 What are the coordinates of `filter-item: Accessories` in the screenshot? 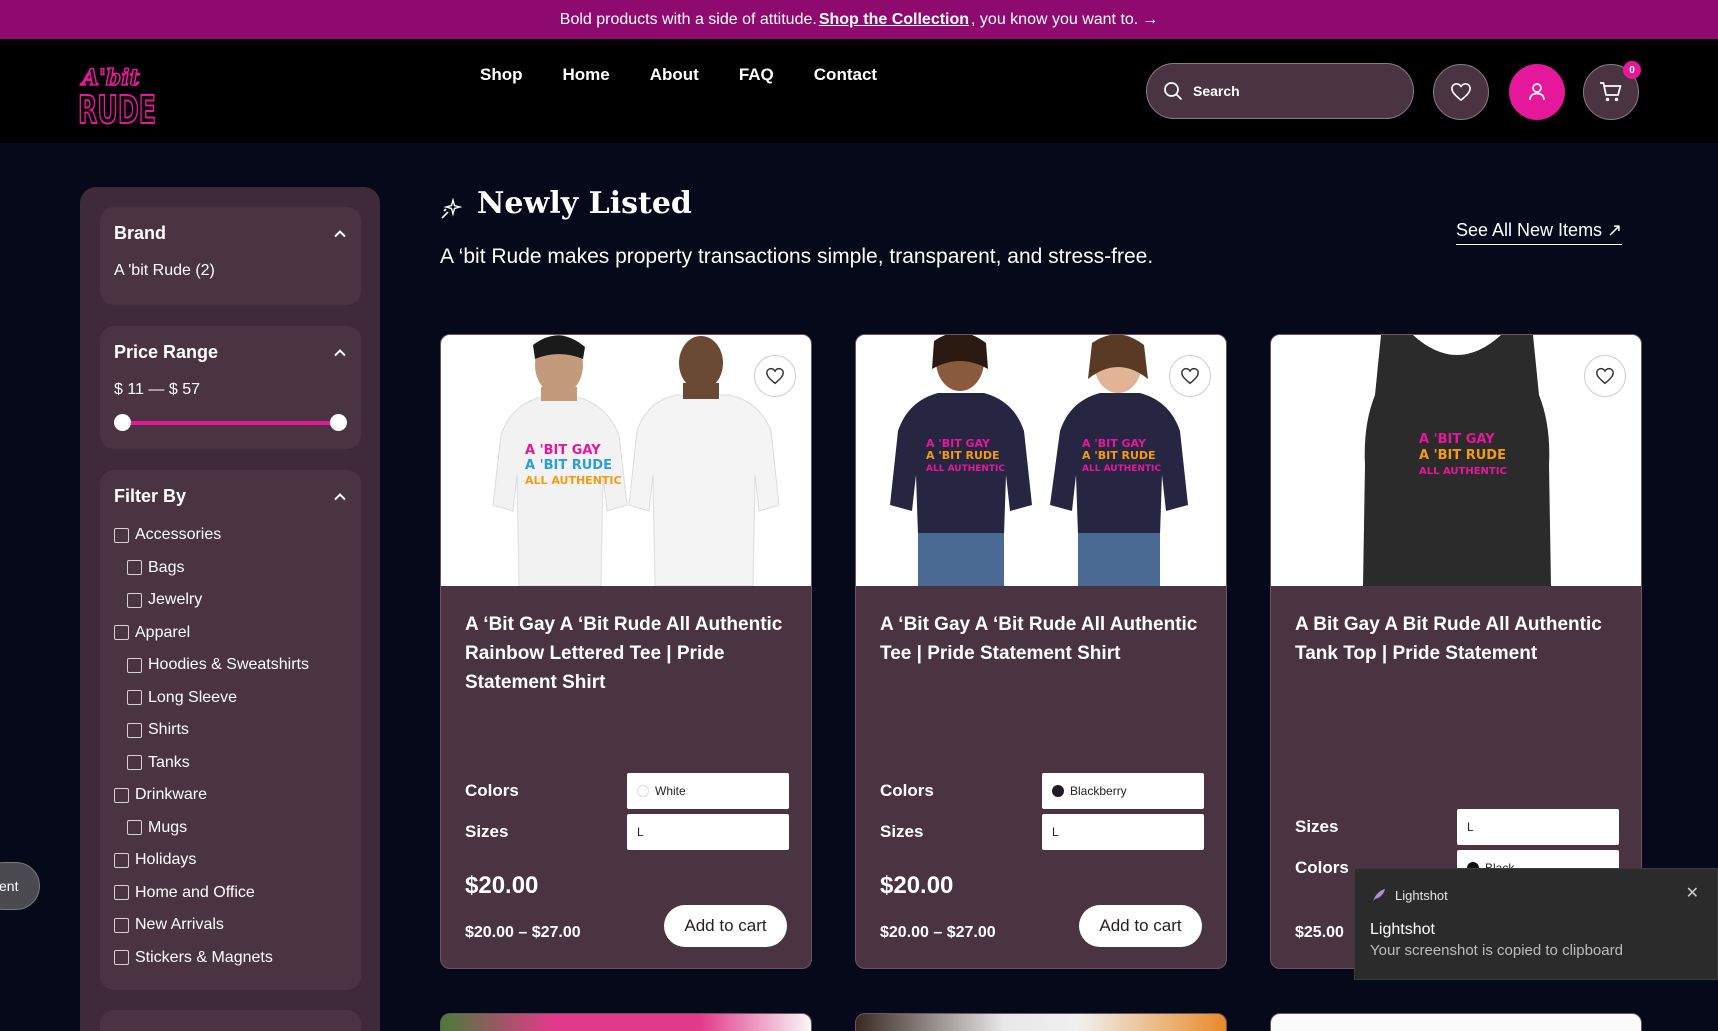 It's located at (230, 535).